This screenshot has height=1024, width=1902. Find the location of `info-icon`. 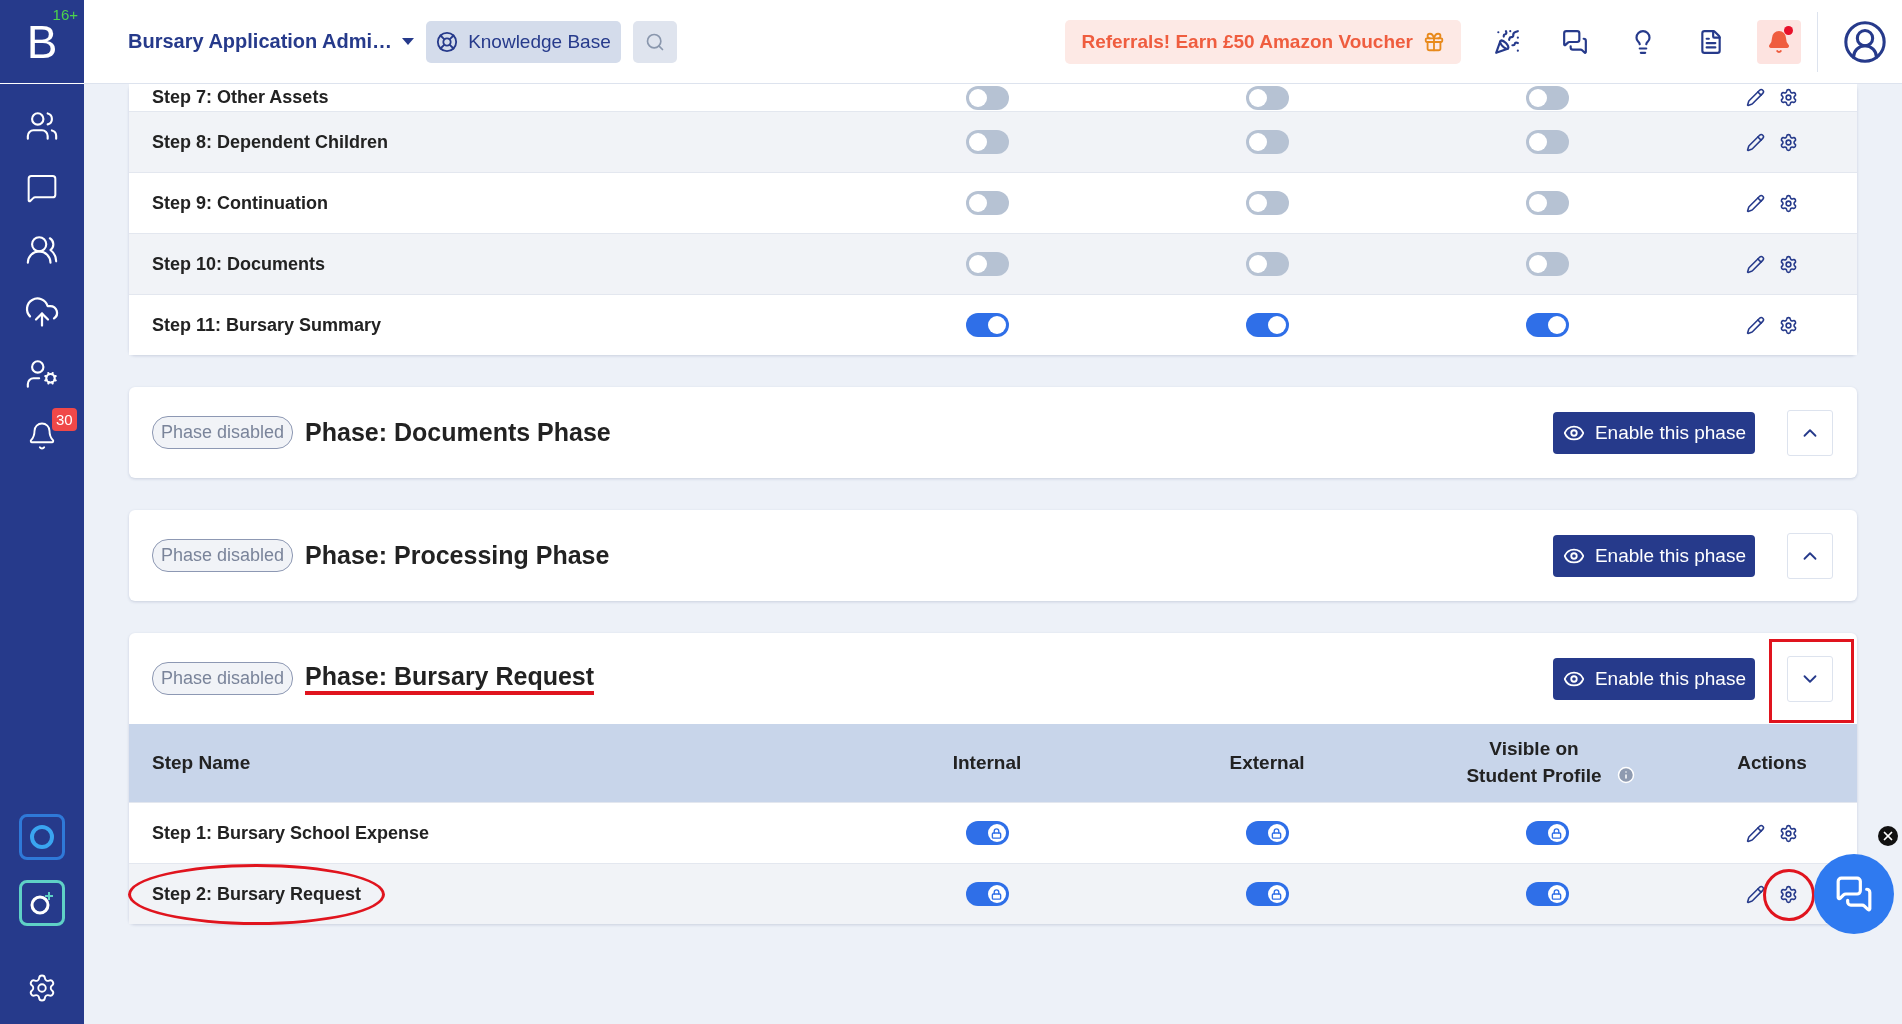

info-icon is located at coordinates (1626, 774).